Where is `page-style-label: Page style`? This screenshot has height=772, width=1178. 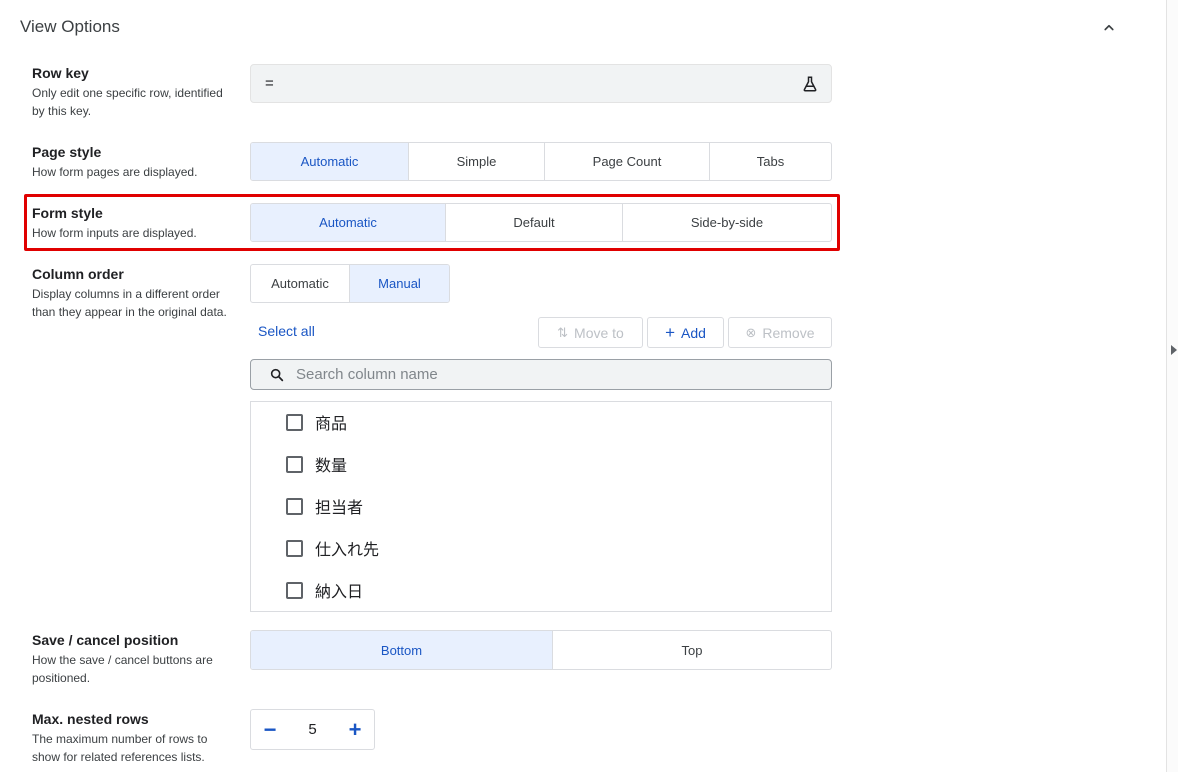
page-style-label: Page style is located at coordinates (67, 152).